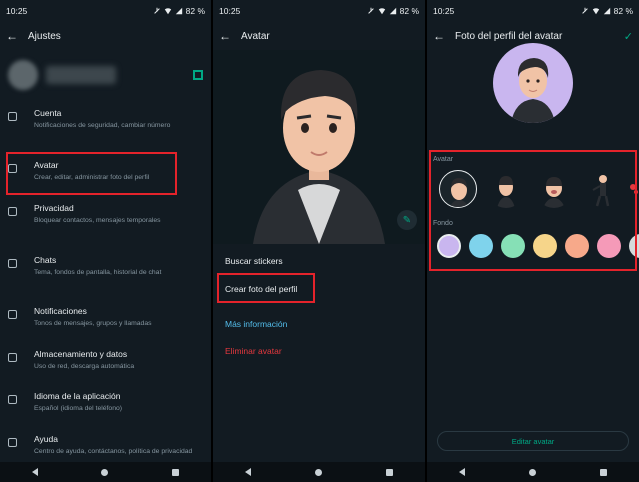 The height and width of the screenshot is (482, 639). What do you see at coordinates (319, 157) in the screenshot?
I see `avatar-illustration` at bounding box center [319, 157].